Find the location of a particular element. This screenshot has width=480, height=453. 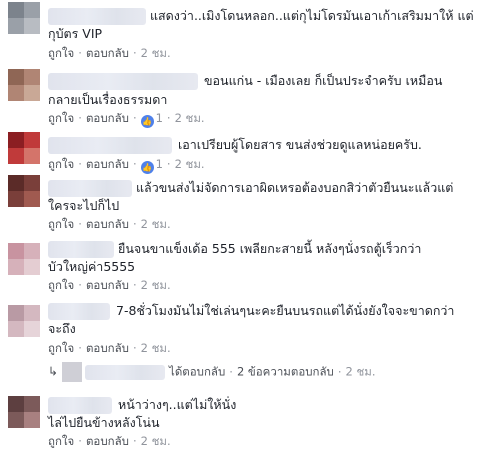

replies-summary: ↳ ได้ตอบกลับ · 2 ข้อความตอบกลับ · 2 ชม. is located at coordinates (212, 372).